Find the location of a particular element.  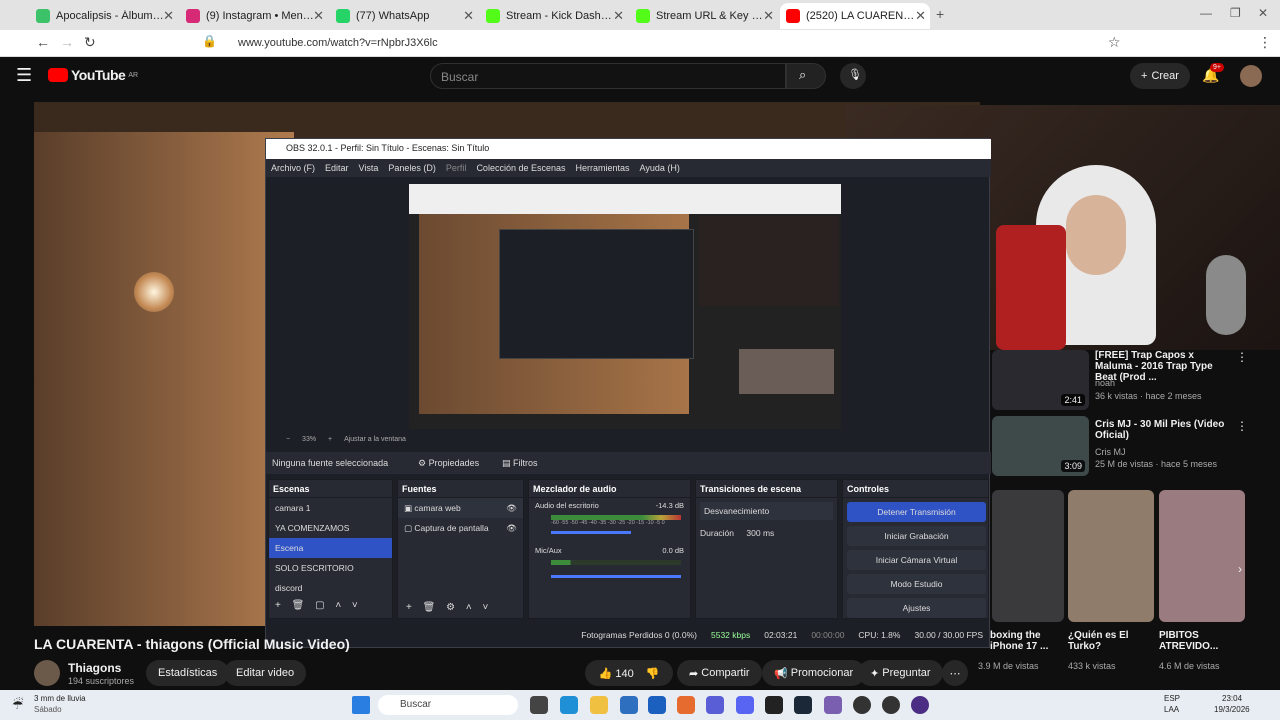

scene-item-selected: Escena is located at coordinates (330, 548).